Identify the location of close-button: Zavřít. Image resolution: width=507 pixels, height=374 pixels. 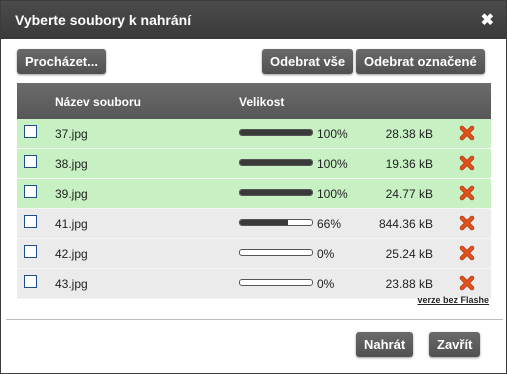
(455, 344).